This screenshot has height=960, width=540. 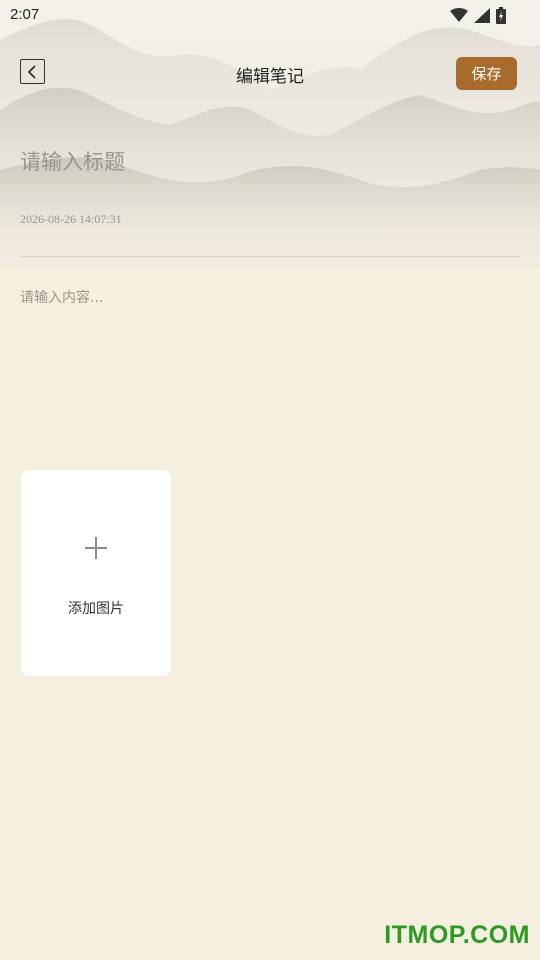 What do you see at coordinates (96, 573) in the screenshot?
I see `add-image-button: 添加图片` at bounding box center [96, 573].